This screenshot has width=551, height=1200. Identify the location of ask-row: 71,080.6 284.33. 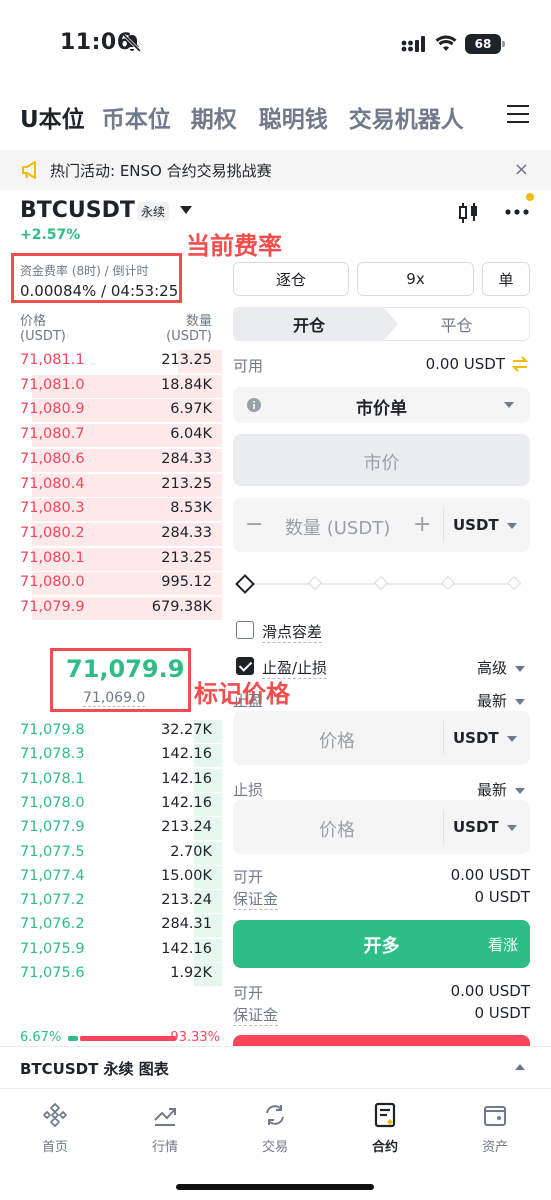
(111, 460).